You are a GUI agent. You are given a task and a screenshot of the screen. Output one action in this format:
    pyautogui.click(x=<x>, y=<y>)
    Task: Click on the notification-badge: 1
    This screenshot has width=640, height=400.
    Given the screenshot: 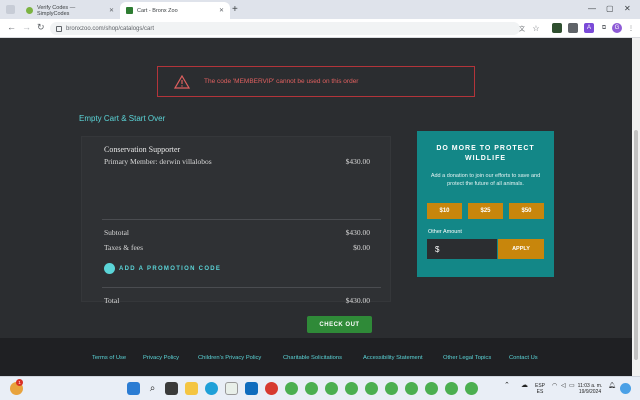 What is the action you would take?
    pyautogui.click(x=19, y=382)
    